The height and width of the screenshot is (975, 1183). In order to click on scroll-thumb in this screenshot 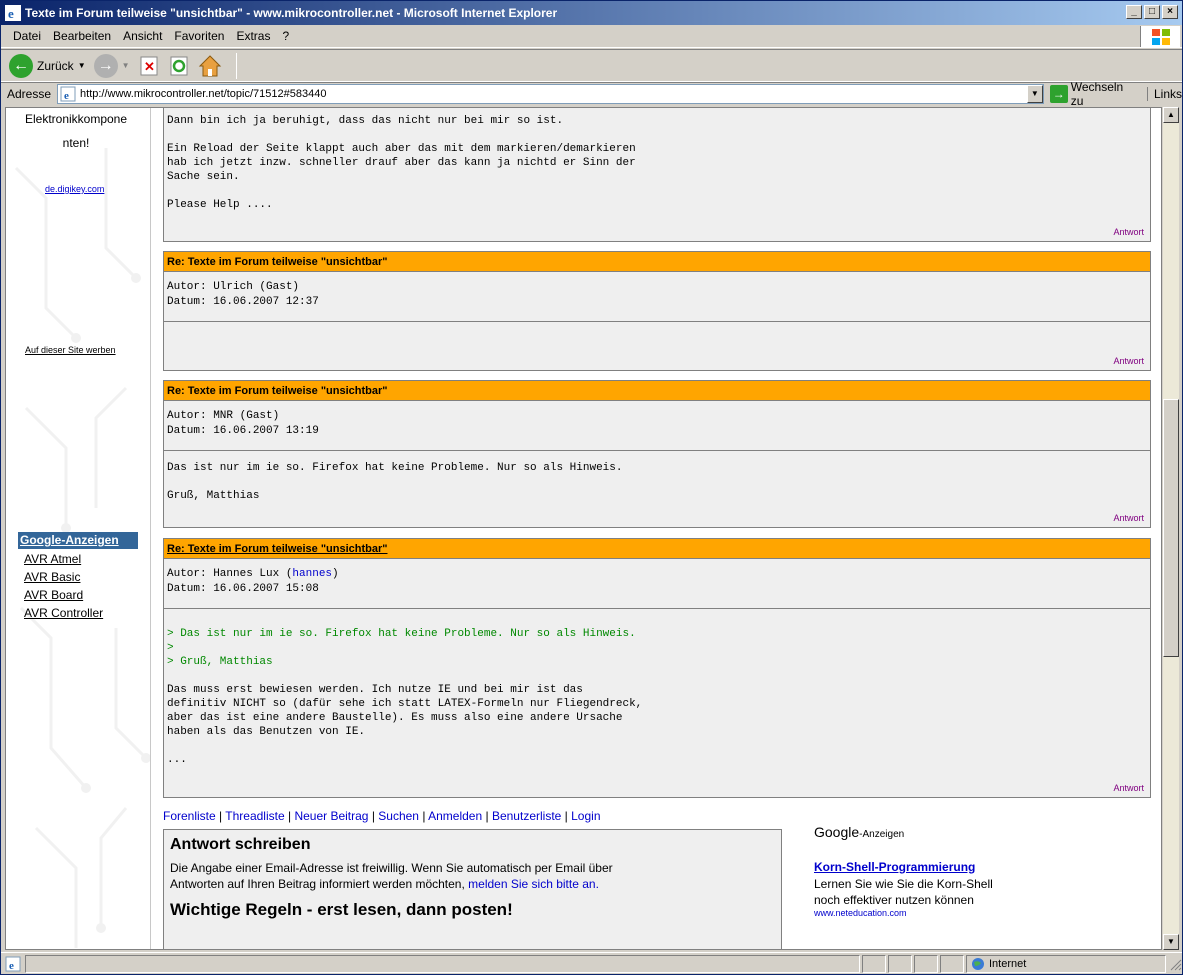, I will do `click(1171, 528)`.